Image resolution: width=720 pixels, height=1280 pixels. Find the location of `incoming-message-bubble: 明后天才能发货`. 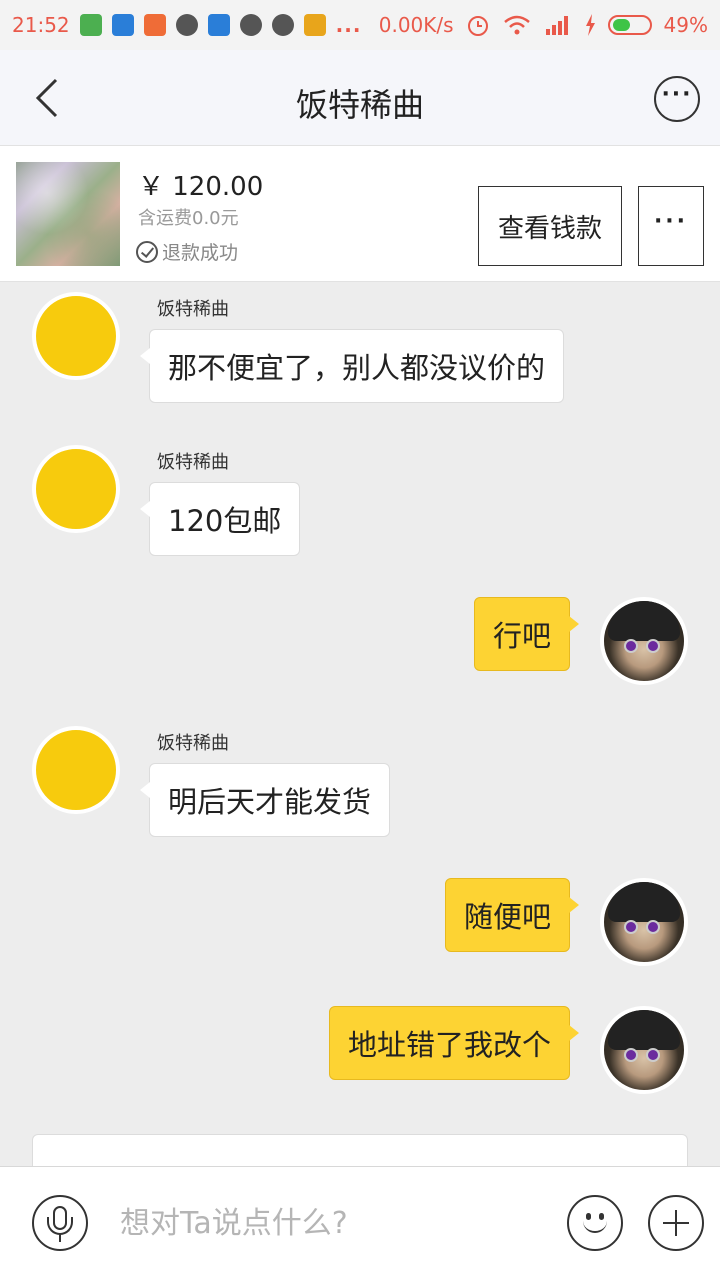

incoming-message-bubble: 明后天才能发货 is located at coordinates (265, 800).